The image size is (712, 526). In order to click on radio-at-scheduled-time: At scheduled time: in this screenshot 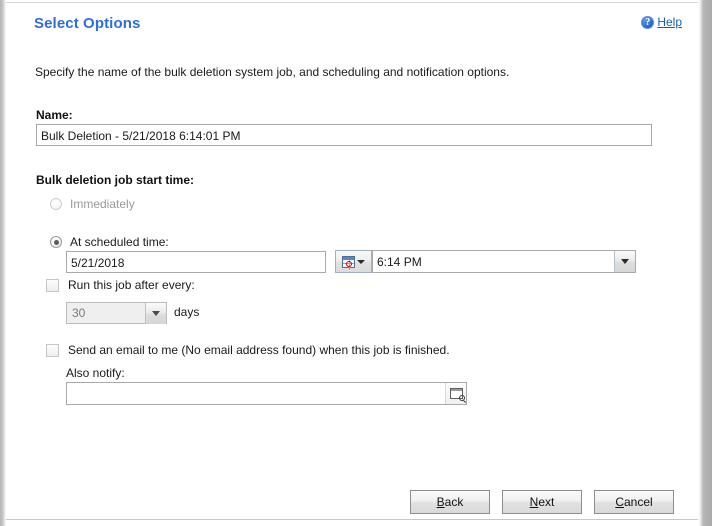, I will do `click(109, 242)`.